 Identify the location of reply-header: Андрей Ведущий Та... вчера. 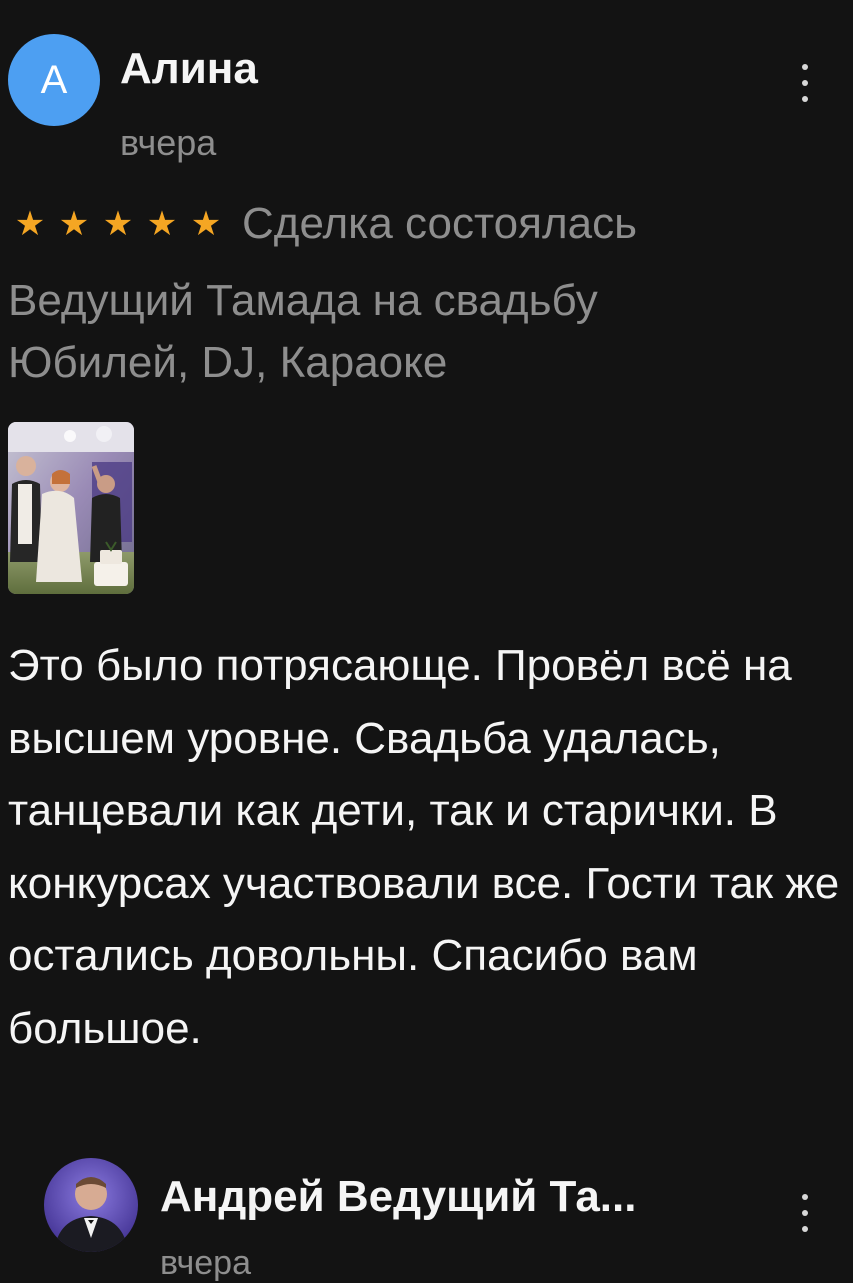
(444, 1220).